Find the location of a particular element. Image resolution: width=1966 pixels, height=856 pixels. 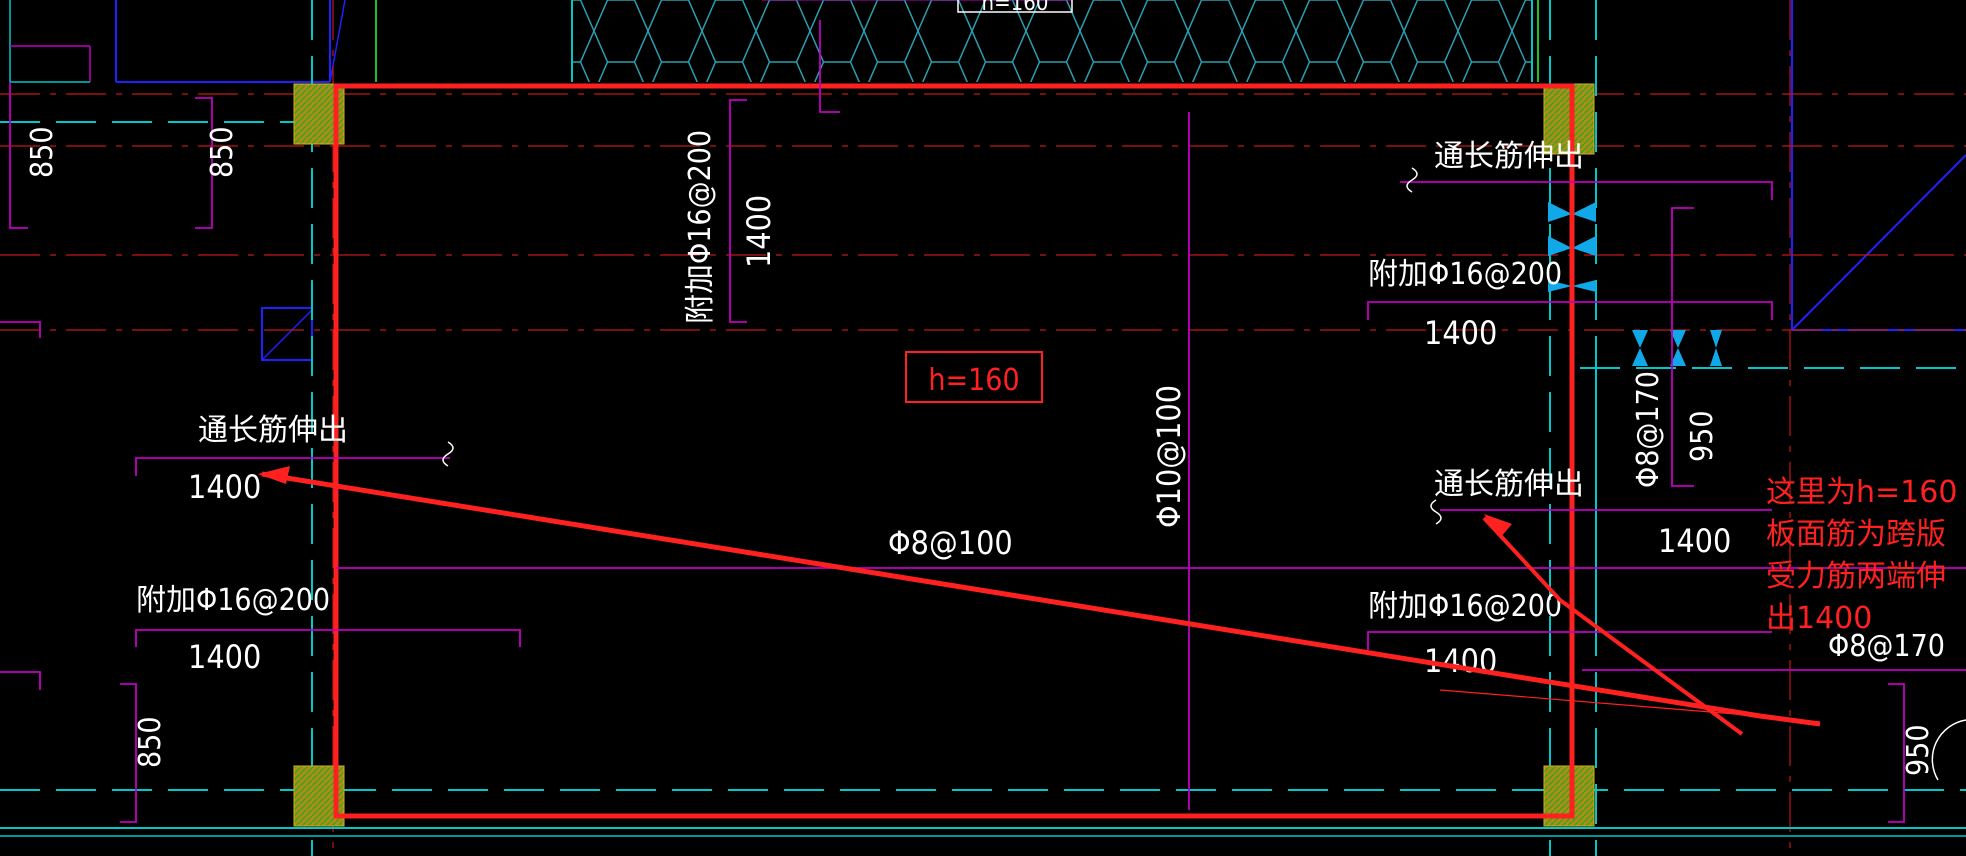

slab-thickness-label: h=160 is located at coordinates (973, 380).